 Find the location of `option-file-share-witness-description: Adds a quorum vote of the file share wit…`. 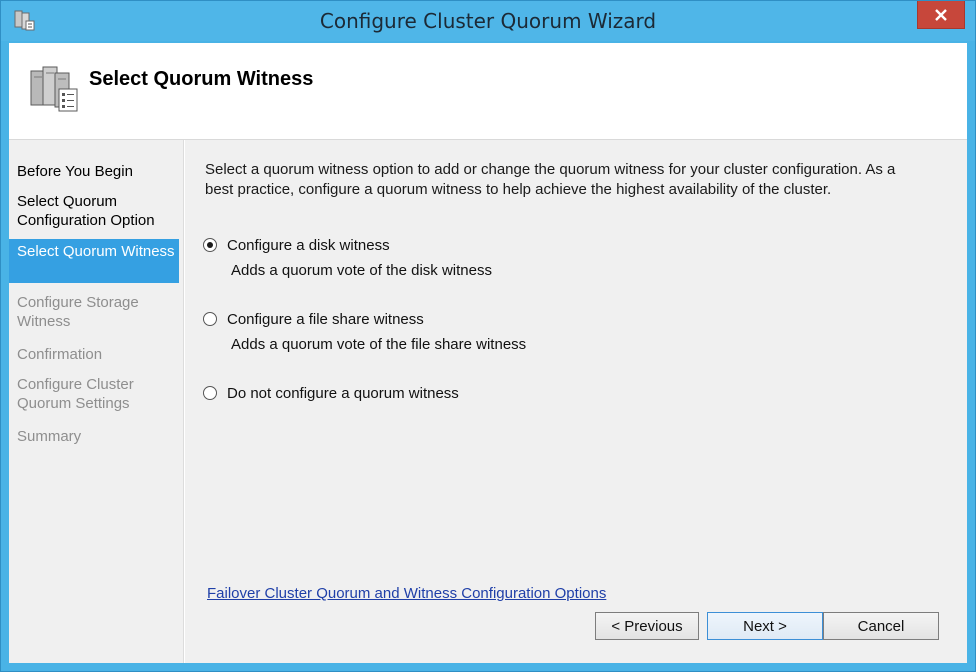

option-file-share-witness-description: Adds a quorum vote of the file share wit… is located at coordinates (379, 344).